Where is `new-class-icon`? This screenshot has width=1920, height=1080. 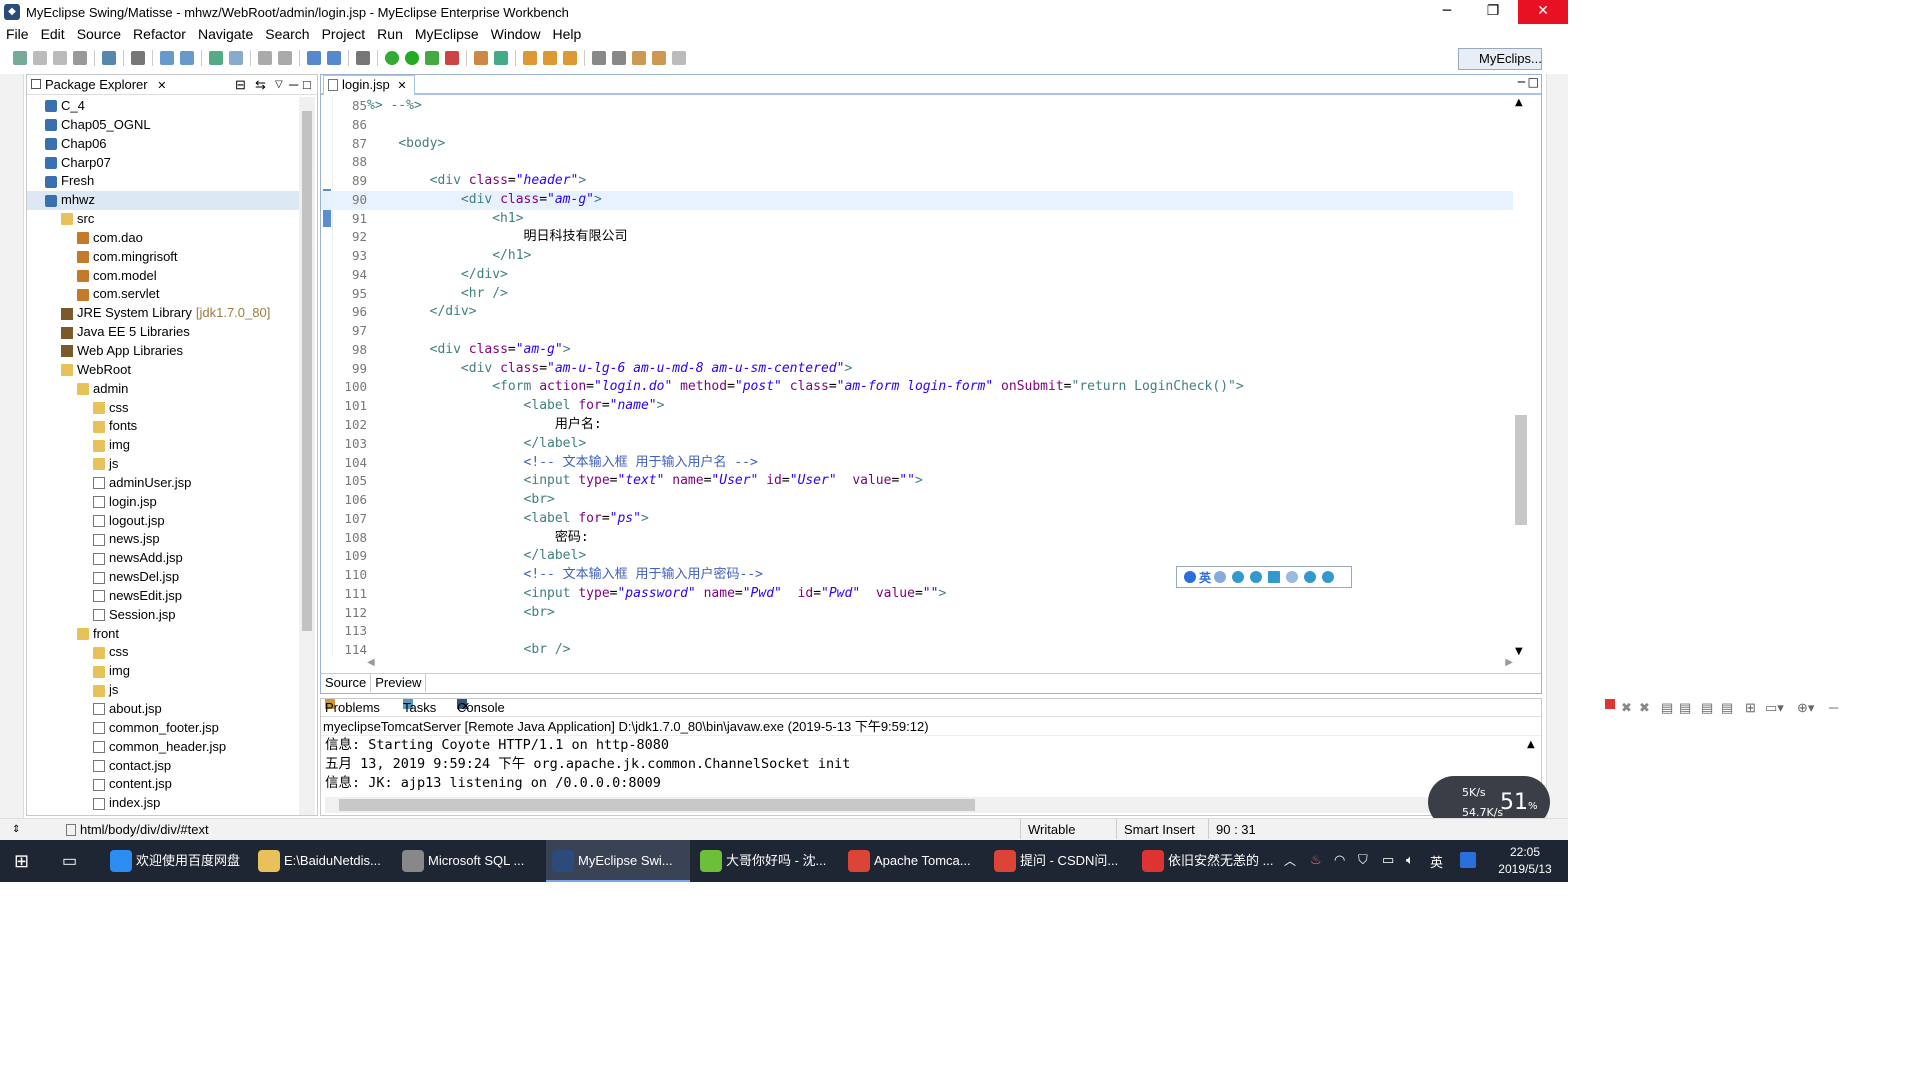
new-class-icon is located at coordinates (481, 58).